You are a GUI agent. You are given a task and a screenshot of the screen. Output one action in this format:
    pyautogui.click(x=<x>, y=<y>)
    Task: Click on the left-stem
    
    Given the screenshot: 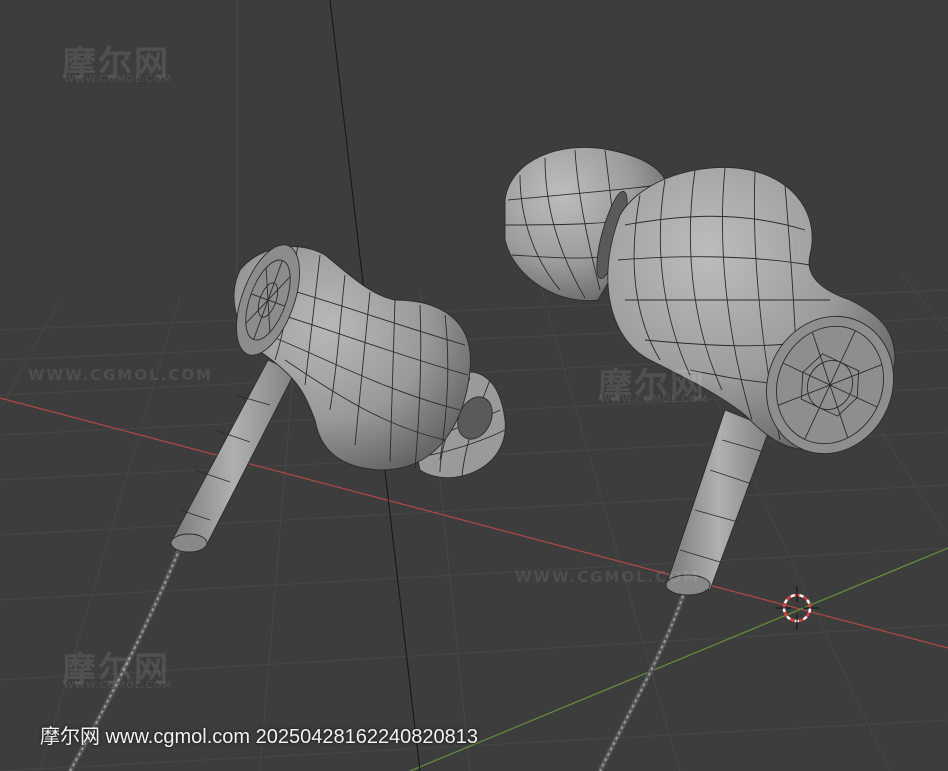 What is the action you would take?
    pyautogui.click(x=233, y=454)
    